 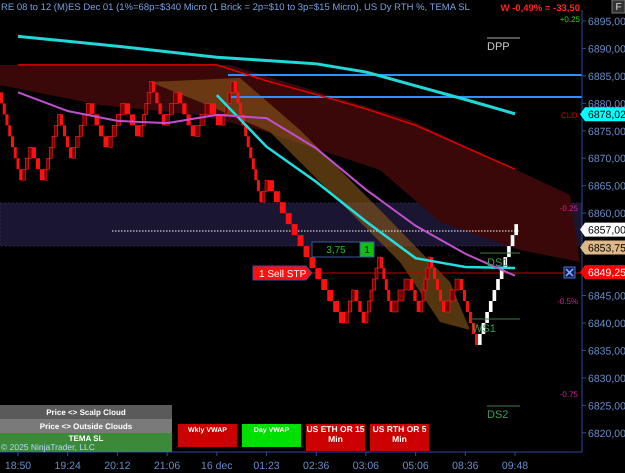 I want to click on close-icon, so click(x=570, y=272).